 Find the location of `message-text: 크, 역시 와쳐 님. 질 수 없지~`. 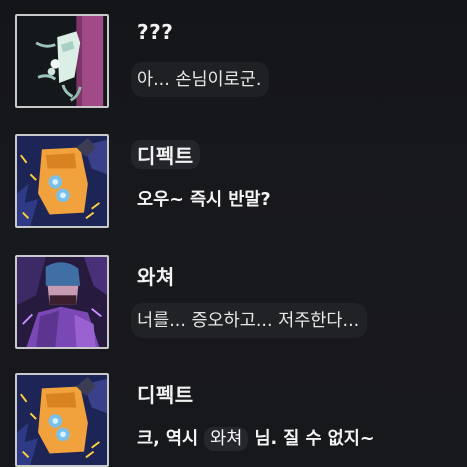

message-text: 크, 역시 와쳐 님. 질 수 없지~ is located at coordinates (257, 438).